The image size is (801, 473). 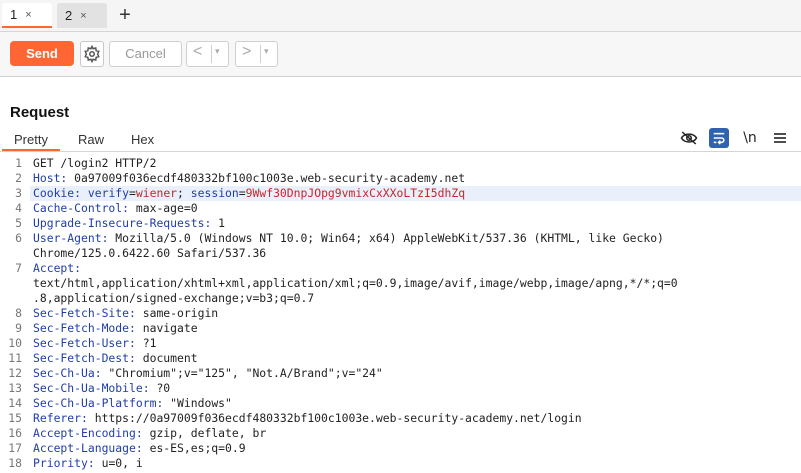 I want to click on cookie-name: verify, so click(x=108, y=193).